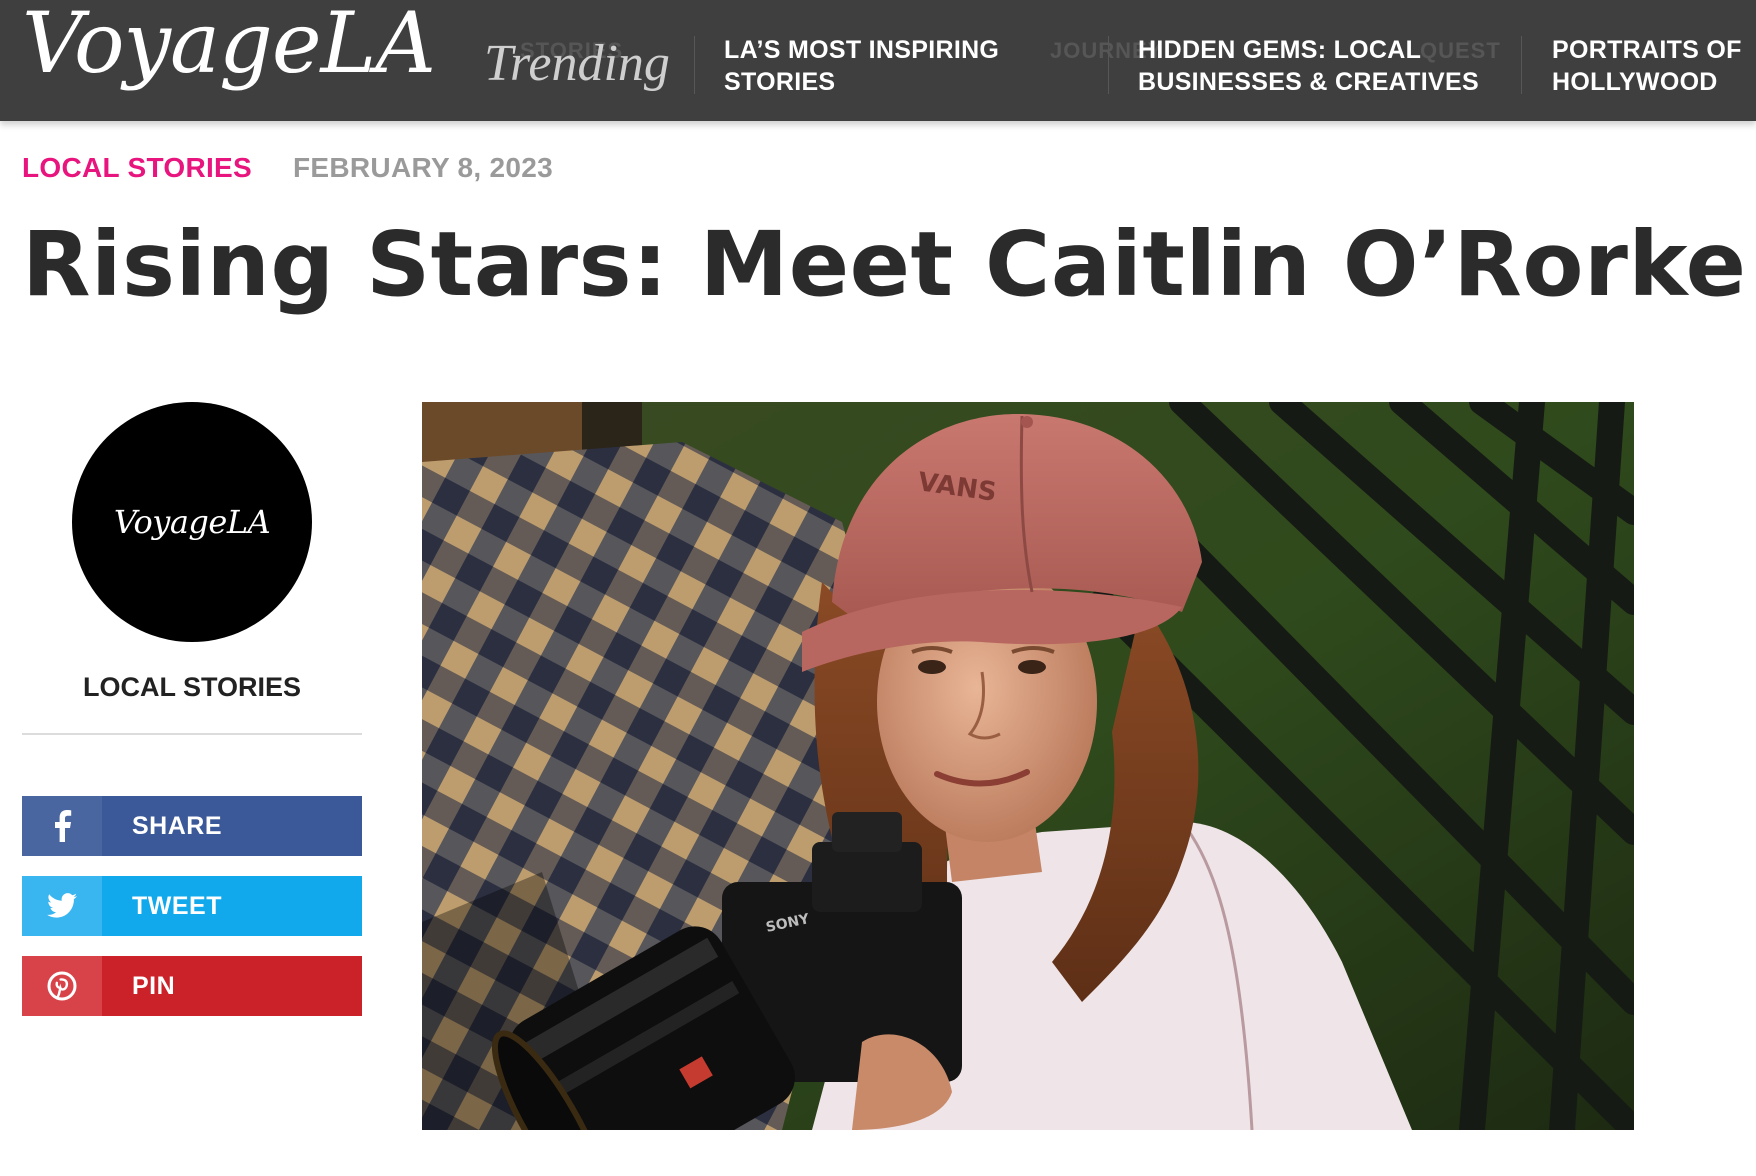 The height and width of the screenshot is (1176, 1756). Describe the element at coordinates (232, 906) in the screenshot. I see `tweet-button-label: TWEET` at that location.